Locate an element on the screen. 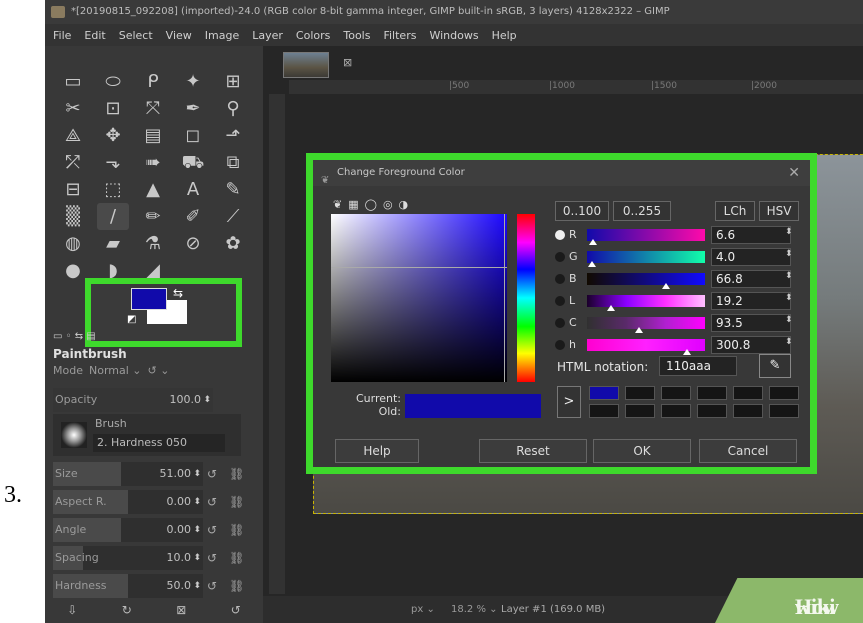 Image resolution: width=863 pixels, height=623 pixels. channel-l-spin-icon: ⬍ is located at coordinates (789, 298).